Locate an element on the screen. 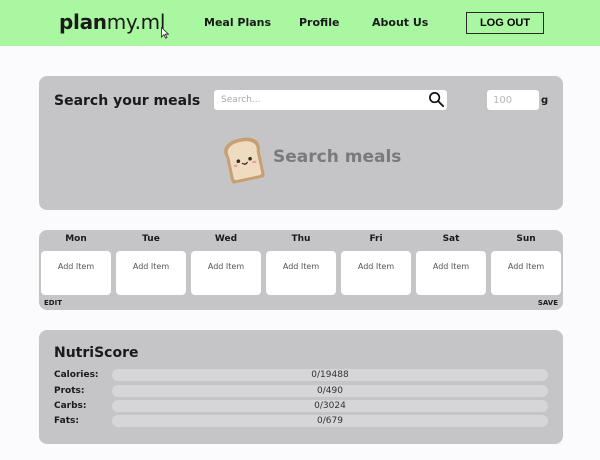 This screenshot has height=460, width=600. nutri-value: 0/490 is located at coordinates (330, 391).